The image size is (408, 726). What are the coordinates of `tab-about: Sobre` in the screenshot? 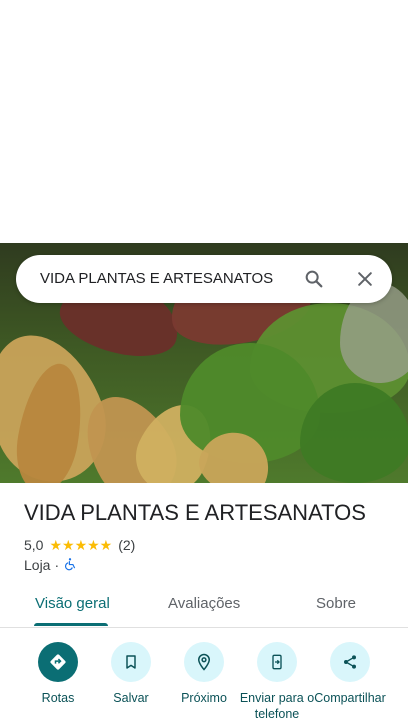 It's located at (336, 603).